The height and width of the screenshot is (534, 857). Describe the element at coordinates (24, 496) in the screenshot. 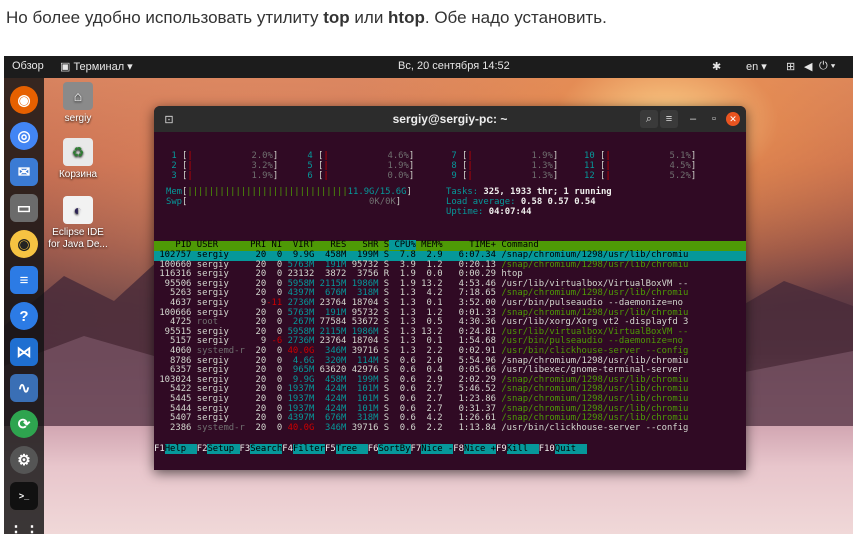

I see `terminal-dock-icon: >_` at that location.